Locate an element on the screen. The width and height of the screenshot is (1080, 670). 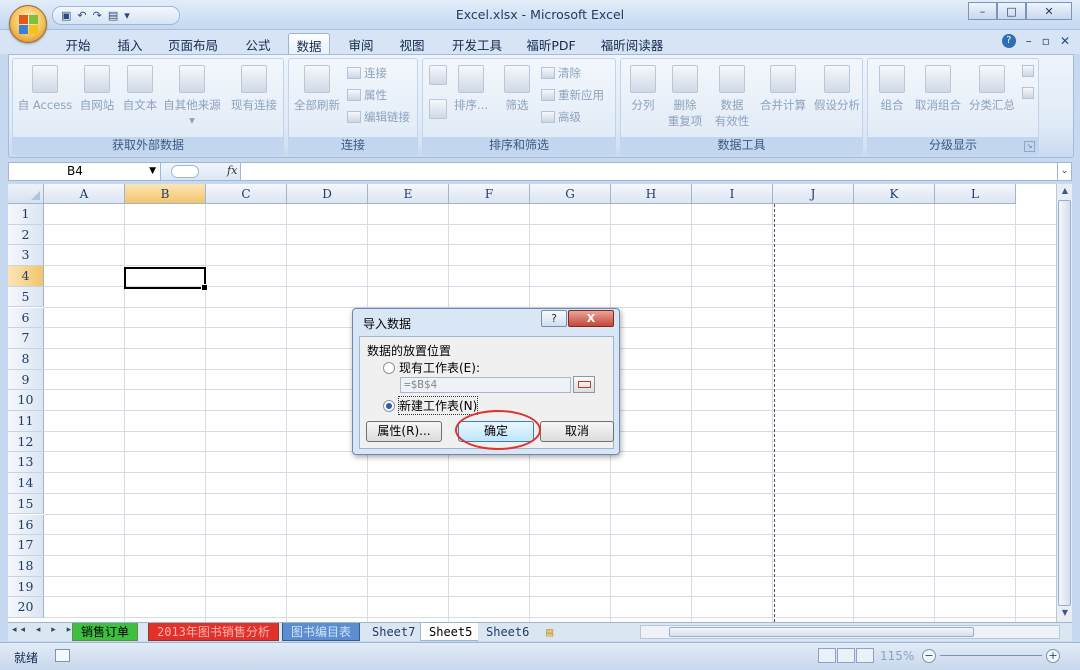
row-header-11: 11 is located at coordinates (26, 421).